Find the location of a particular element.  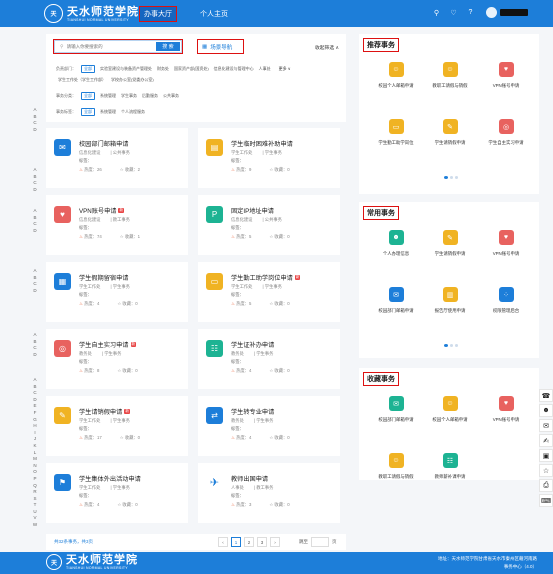

alpha-index-letter: S is located at coordinates (35, 499).